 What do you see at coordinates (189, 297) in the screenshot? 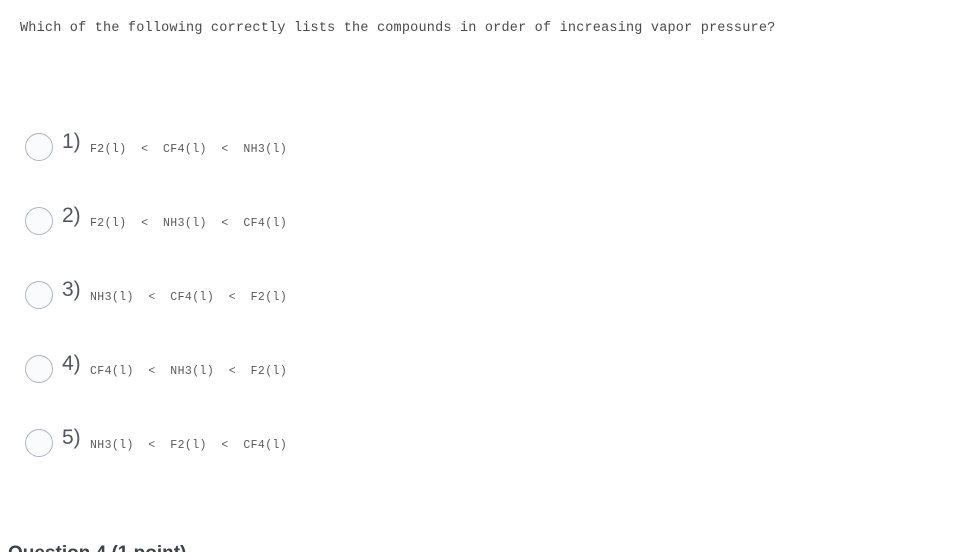
I see `option-text-3: NH3(l) < CF4(l) < F2(l)` at bounding box center [189, 297].